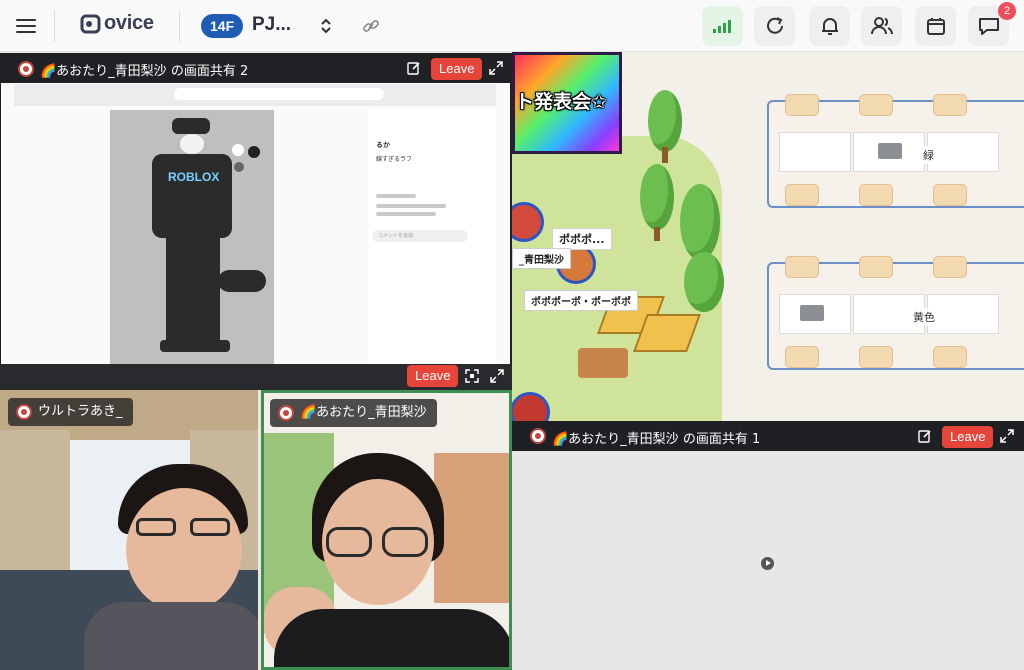 The height and width of the screenshot is (670, 1024). I want to click on link-icon, so click(371, 26).